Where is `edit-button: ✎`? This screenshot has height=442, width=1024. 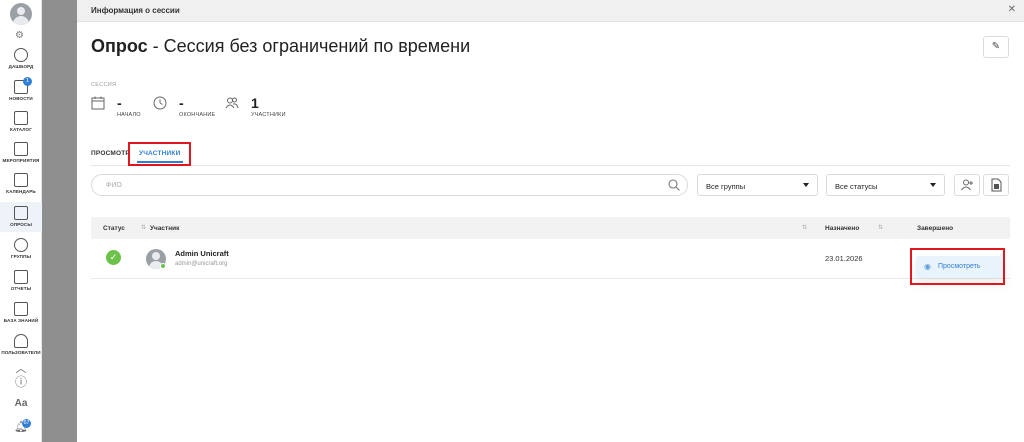
edit-button: ✎ is located at coordinates (996, 47).